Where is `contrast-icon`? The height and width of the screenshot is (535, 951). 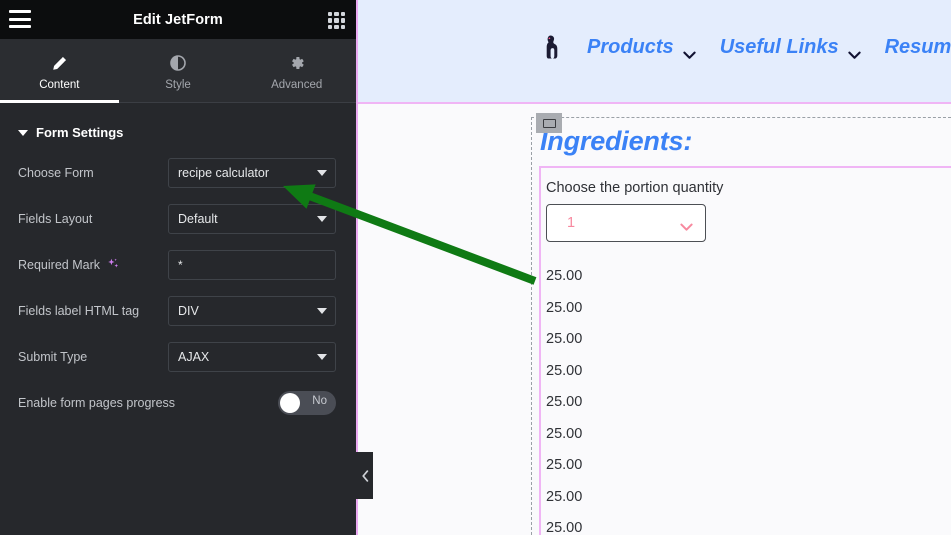 contrast-icon is located at coordinates (178, 63).